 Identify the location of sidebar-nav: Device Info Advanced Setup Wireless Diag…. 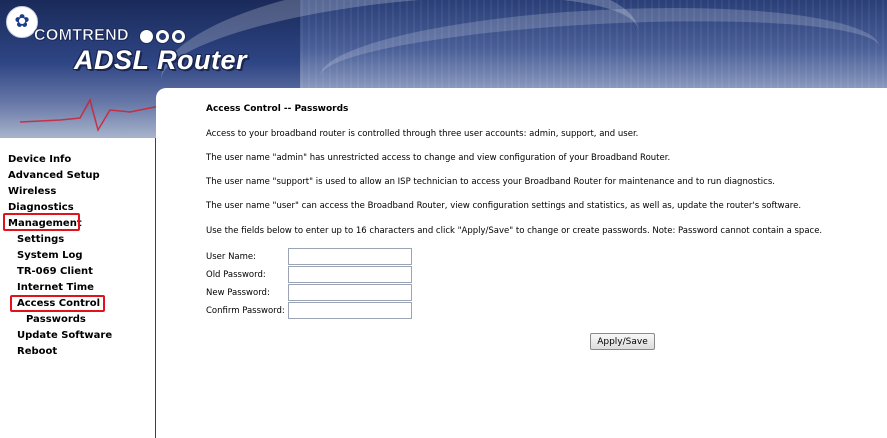
(60, 256).